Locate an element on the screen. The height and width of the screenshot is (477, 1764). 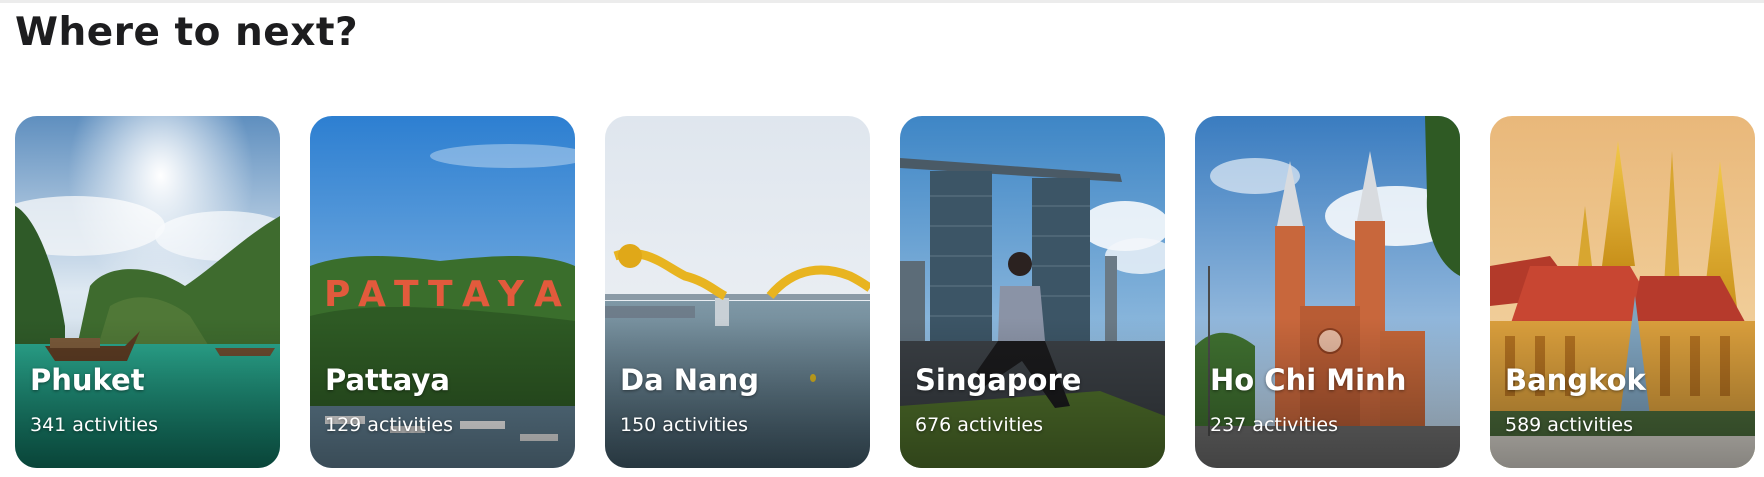
destination-name: Bangkok is located at coordinates (1575, 380).